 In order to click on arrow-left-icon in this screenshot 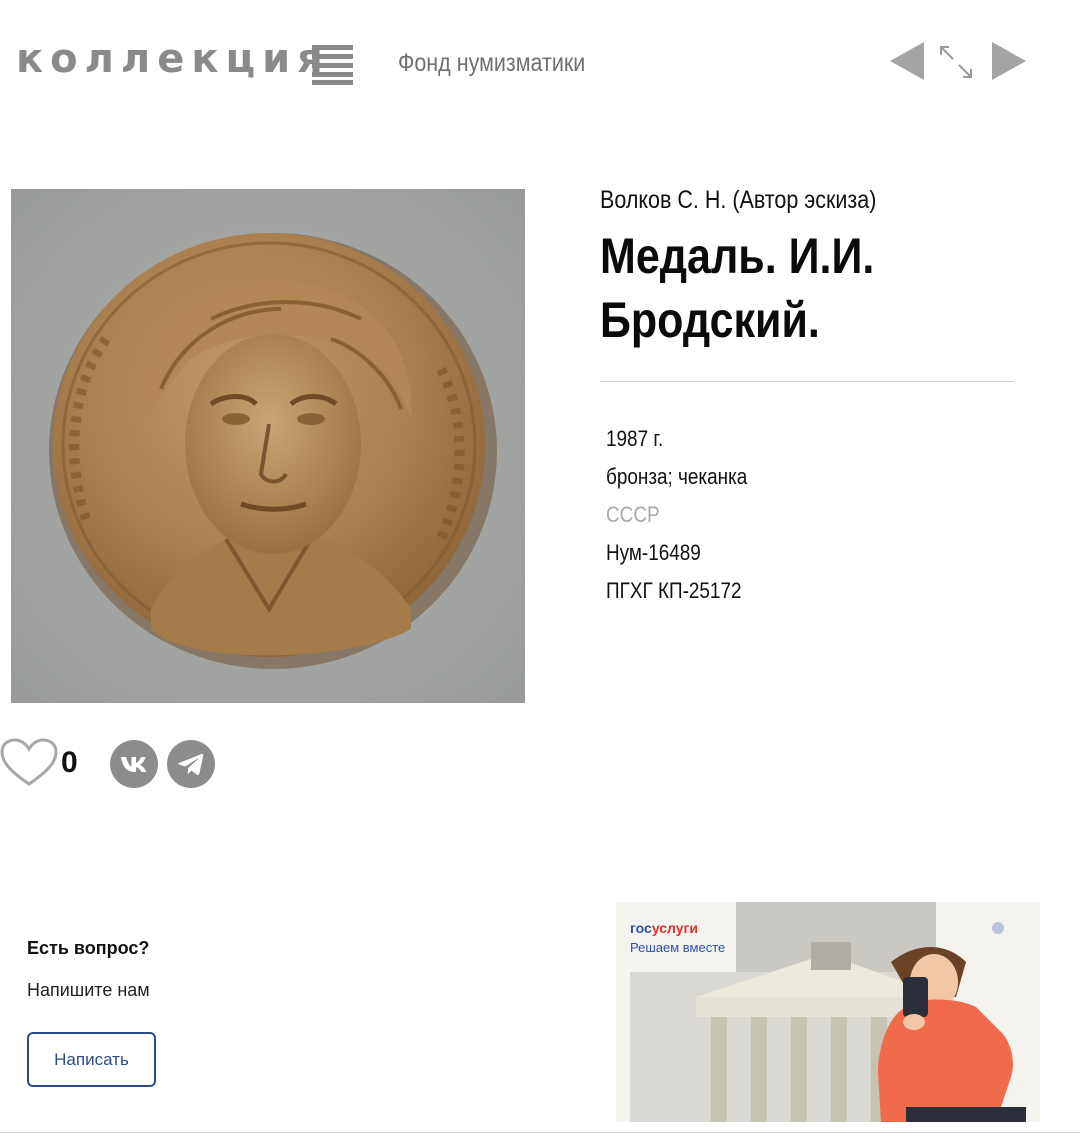, I will do `click(907, 61)`.